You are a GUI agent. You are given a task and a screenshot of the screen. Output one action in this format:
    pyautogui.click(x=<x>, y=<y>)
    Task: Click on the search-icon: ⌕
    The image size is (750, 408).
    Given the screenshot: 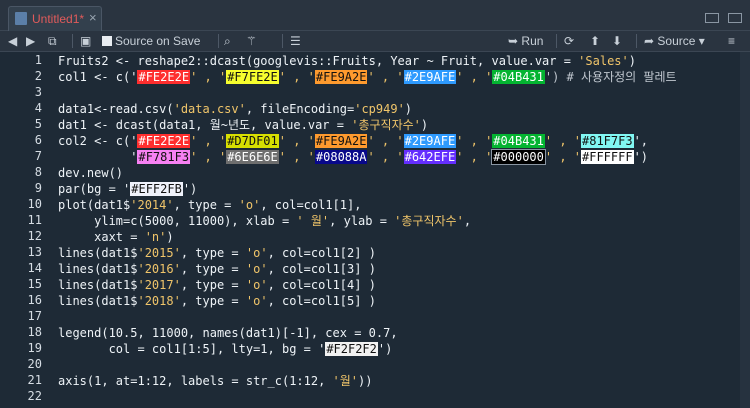 What is the action you would take?
    pyautogui.click(x=227, y=41)
    